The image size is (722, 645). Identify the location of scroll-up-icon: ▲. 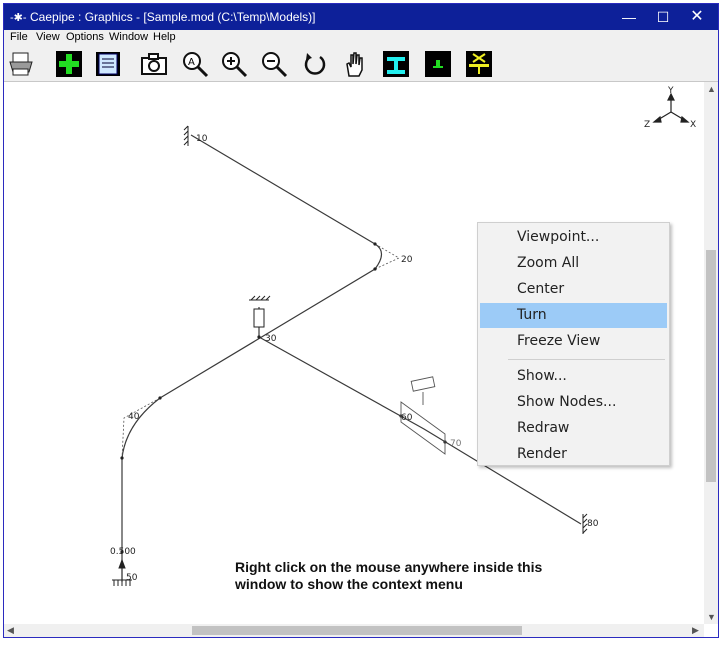
(711, 89).